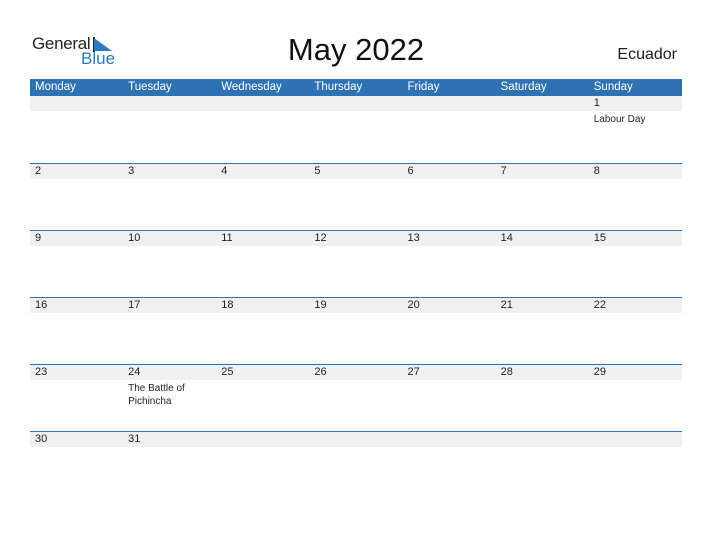 This screenshot has height=550, width=712. What do you see at coordinates (224, 171) in the screenshot?
I see `day-number: 4` at bounding box center [224, 171].